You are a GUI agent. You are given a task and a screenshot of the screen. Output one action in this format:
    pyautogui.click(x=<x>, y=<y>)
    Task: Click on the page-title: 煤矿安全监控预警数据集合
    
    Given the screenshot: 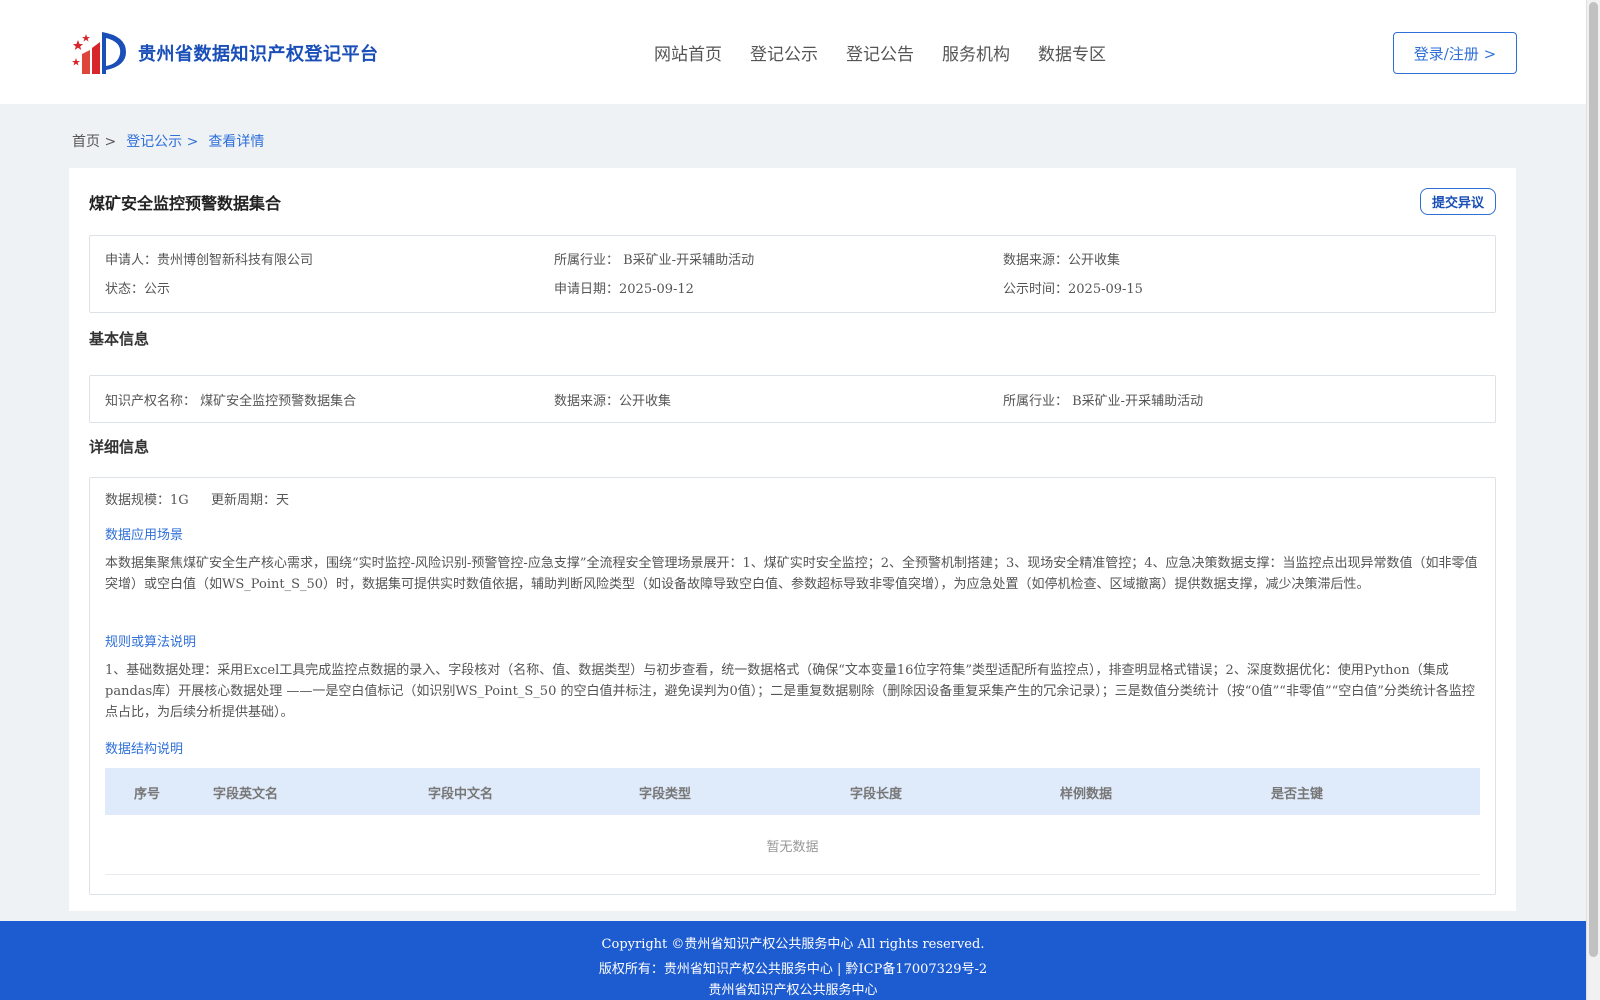 What is the action you would take?
    pyautogui.click(x=185, y=203)
    